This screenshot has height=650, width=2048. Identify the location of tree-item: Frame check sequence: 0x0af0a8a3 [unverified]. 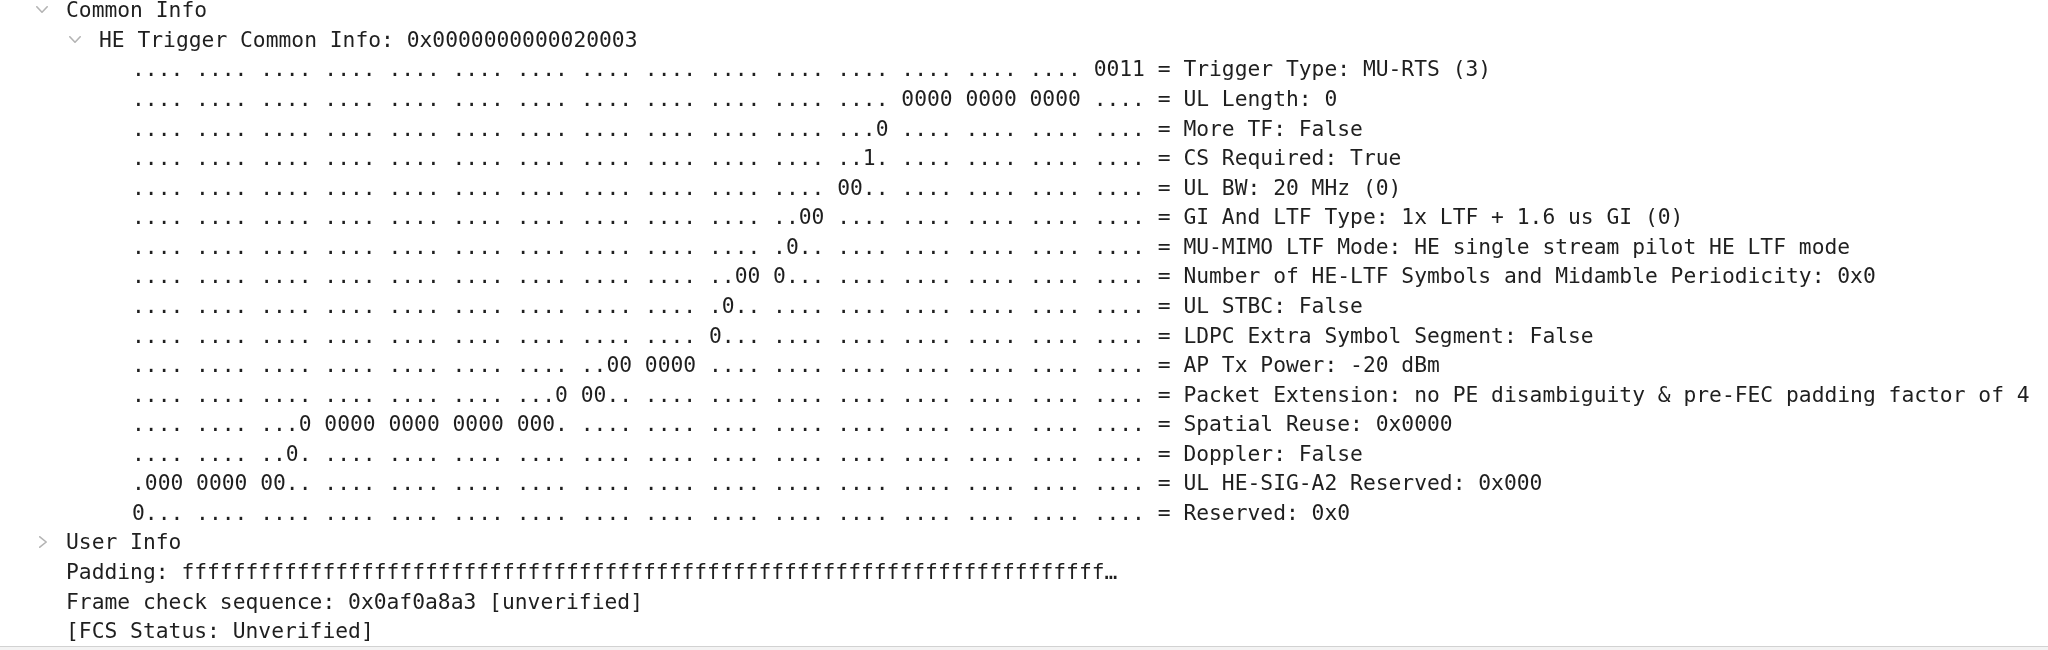
(354, 601).